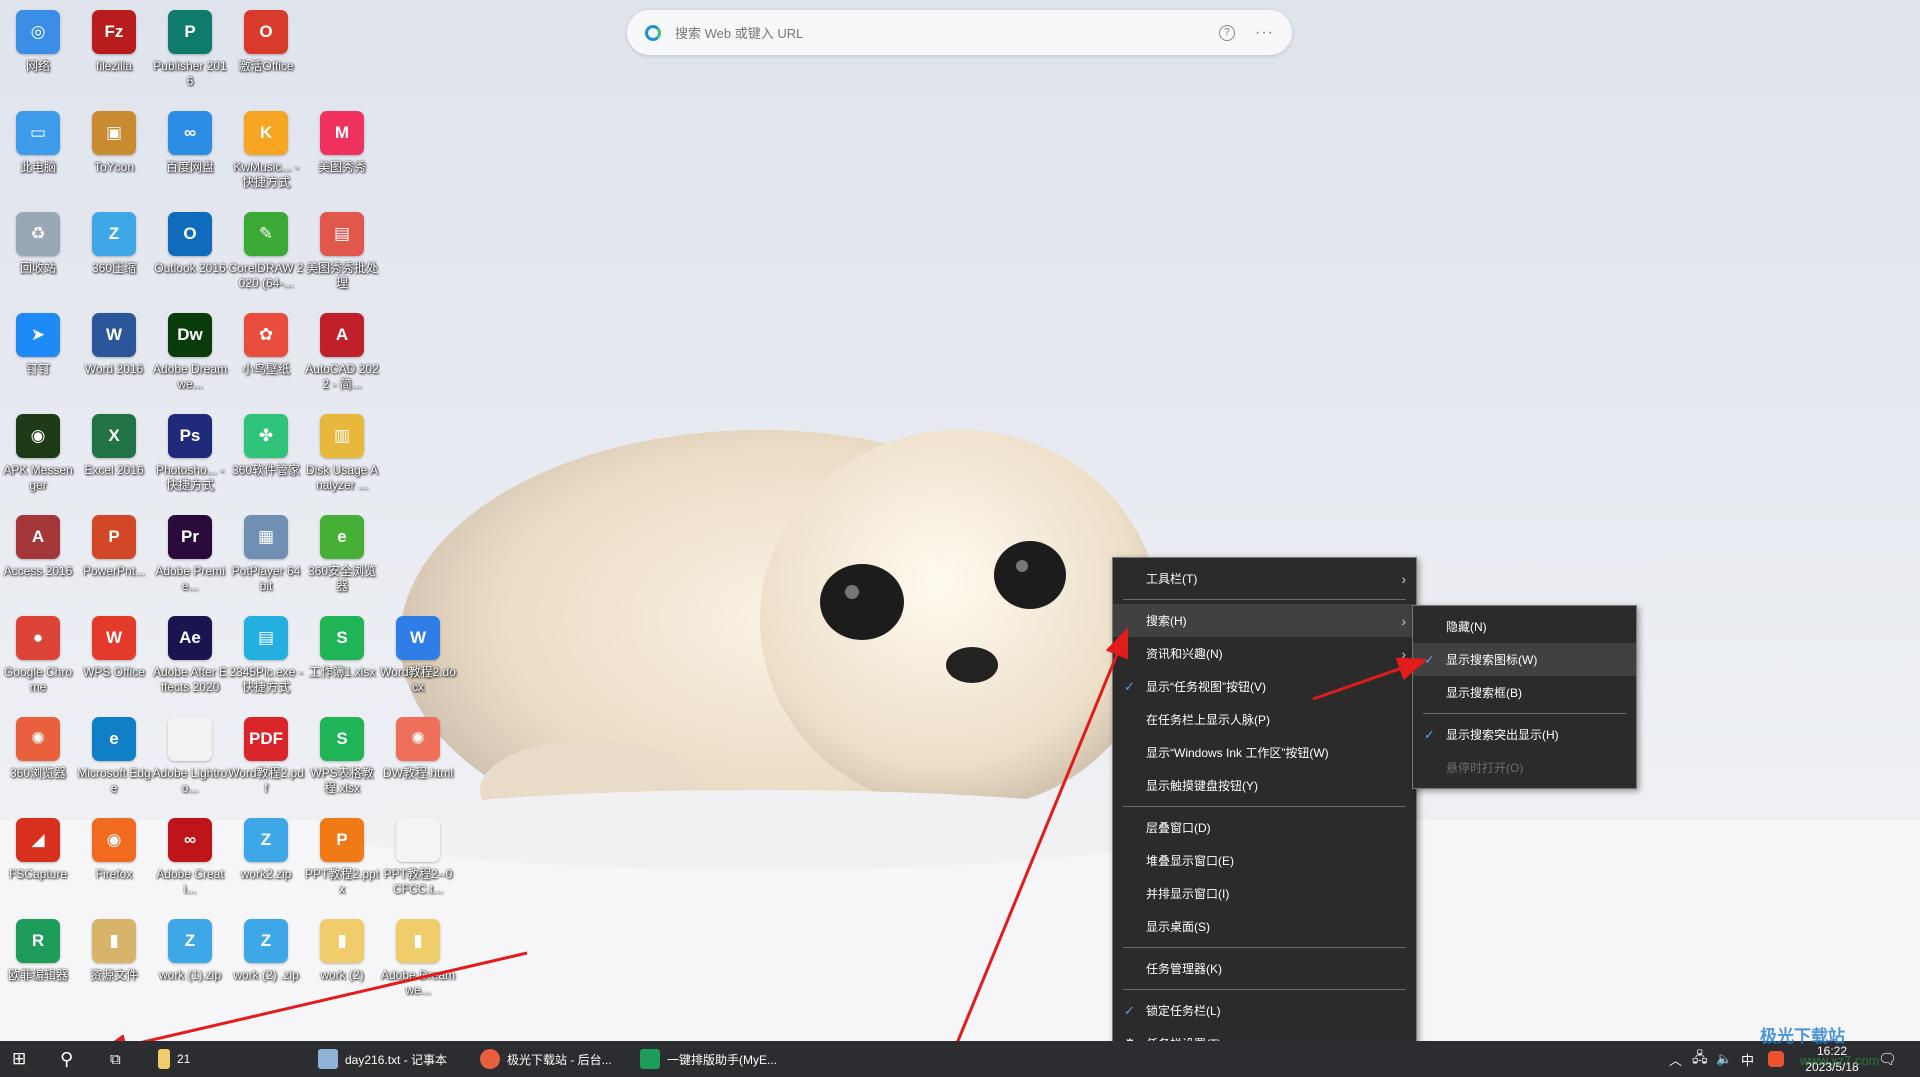  Describe the element at coordinates (24, 1059) in the screenshot. I see `start-button: ⊞` at that location.